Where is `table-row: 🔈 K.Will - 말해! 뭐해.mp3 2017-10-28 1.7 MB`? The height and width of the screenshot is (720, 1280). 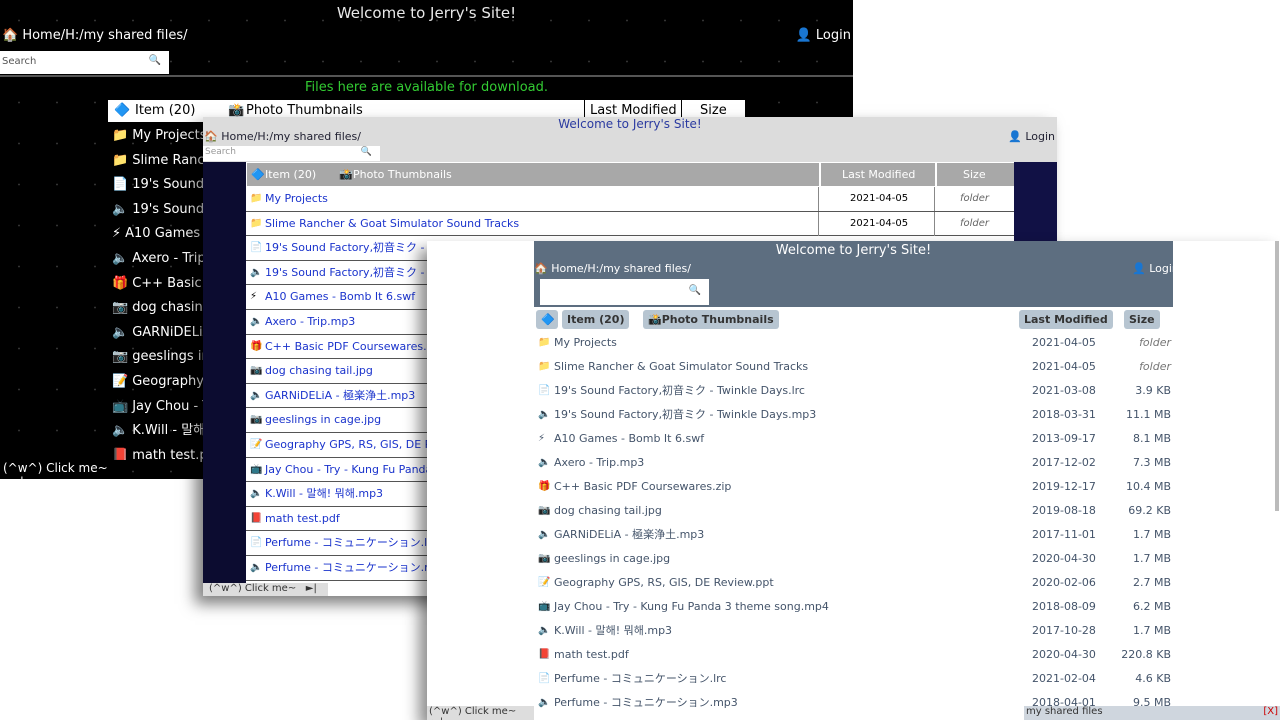
table-row: 🔈 K.Will - 말해! 뭐해.mp3 2017-10-28 1.7 MB is located at coordinates (853, 631).